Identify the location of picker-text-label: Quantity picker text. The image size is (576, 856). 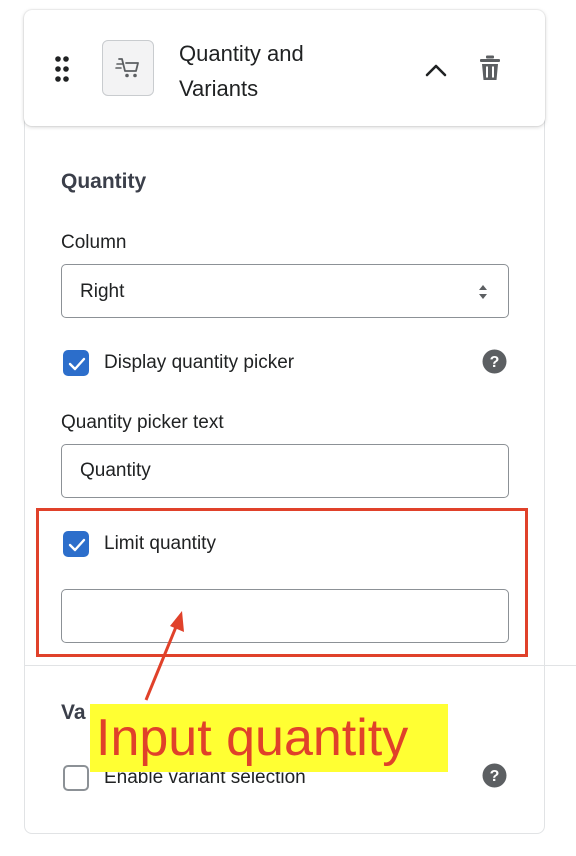
(142, 422).